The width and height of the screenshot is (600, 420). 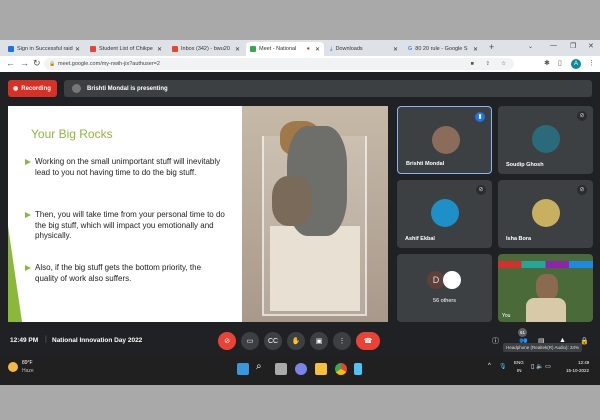 I want to click on participant-name: Brishti Mondal, so click(x=425, y=164).